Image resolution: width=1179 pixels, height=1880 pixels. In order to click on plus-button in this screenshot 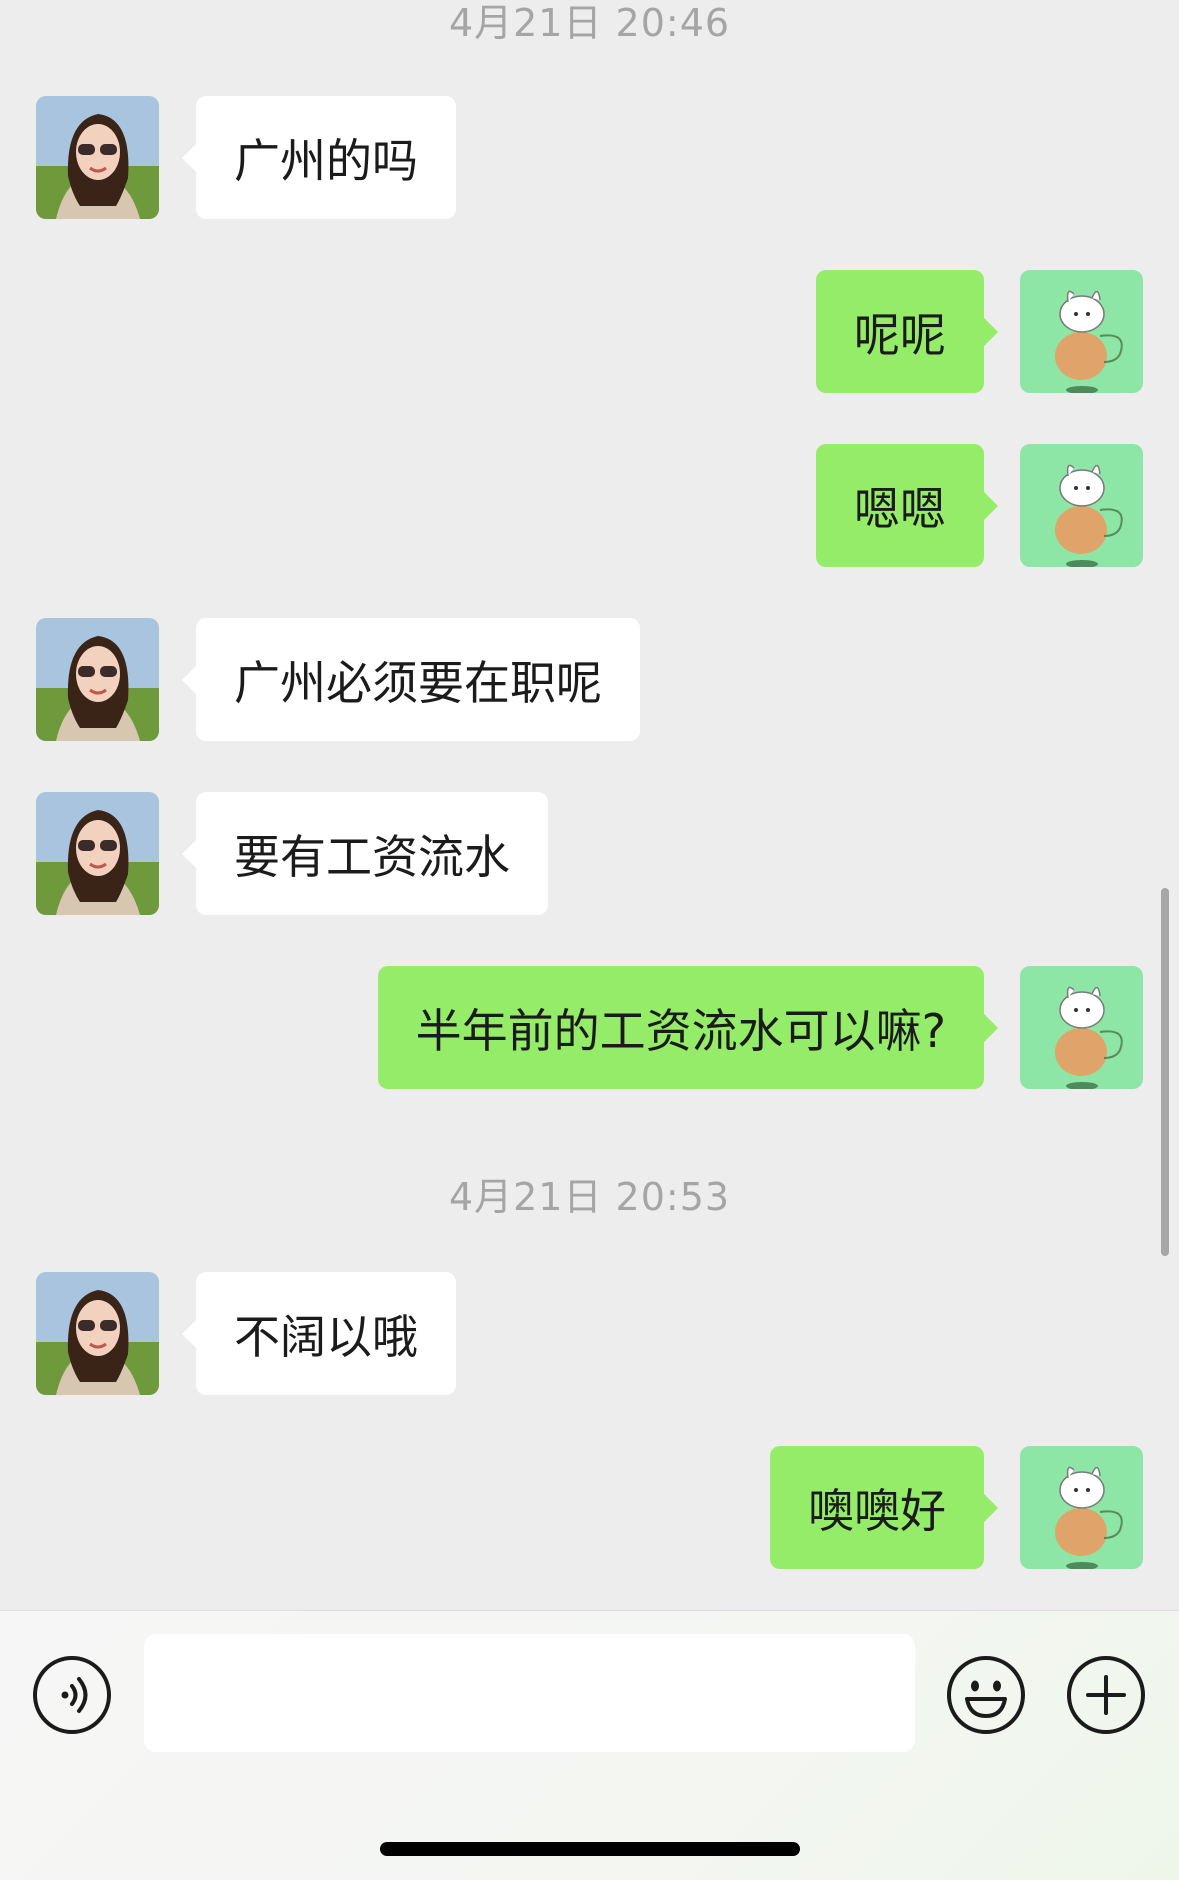, I will do `click(1106, 1695)`.